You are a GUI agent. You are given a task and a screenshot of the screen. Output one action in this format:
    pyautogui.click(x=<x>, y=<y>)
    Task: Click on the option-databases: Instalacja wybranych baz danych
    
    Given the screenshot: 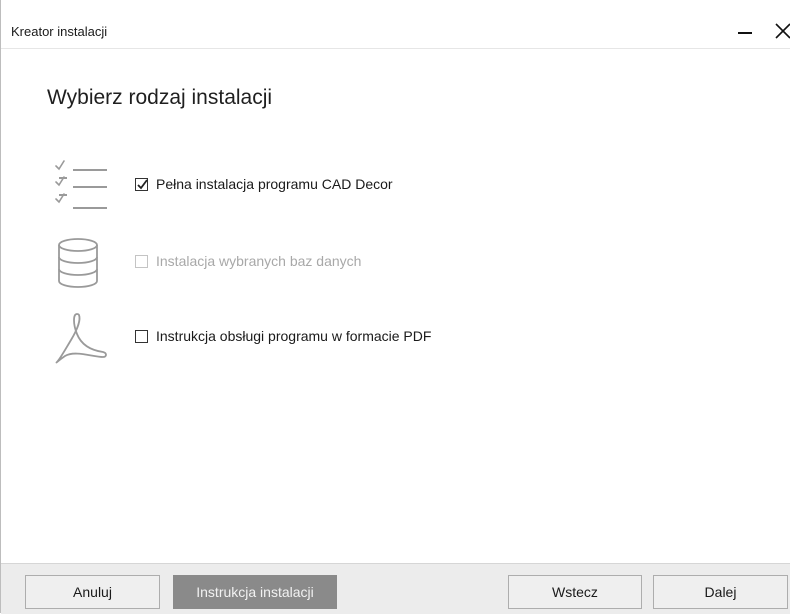 What is the action you would take?
    pyautogui.click(x=248, y=261)
    